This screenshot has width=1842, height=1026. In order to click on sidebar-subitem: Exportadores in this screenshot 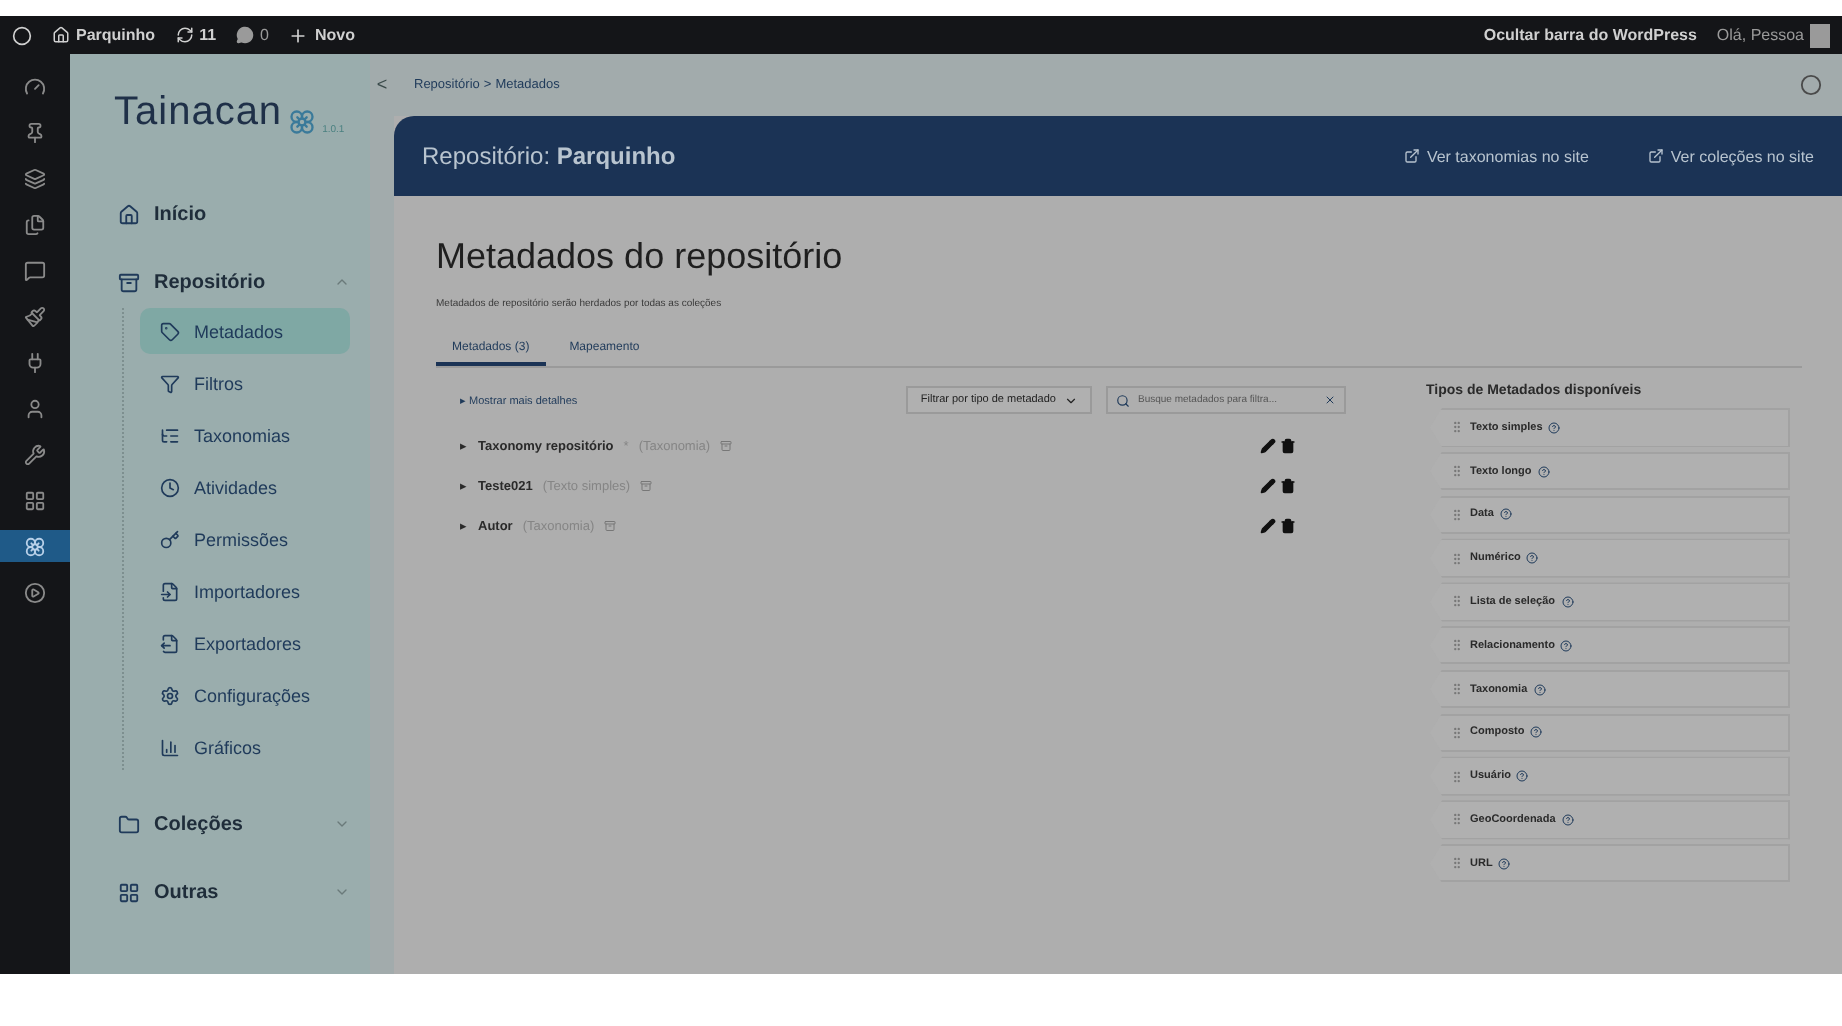, I will do `click(245, 643)`.